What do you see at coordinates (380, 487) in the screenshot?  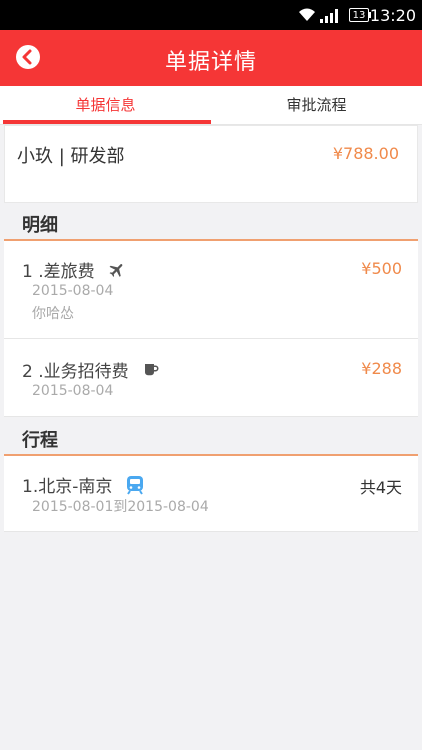 I see `trip-item-days: 共4天` at bounding box center [380, 487].